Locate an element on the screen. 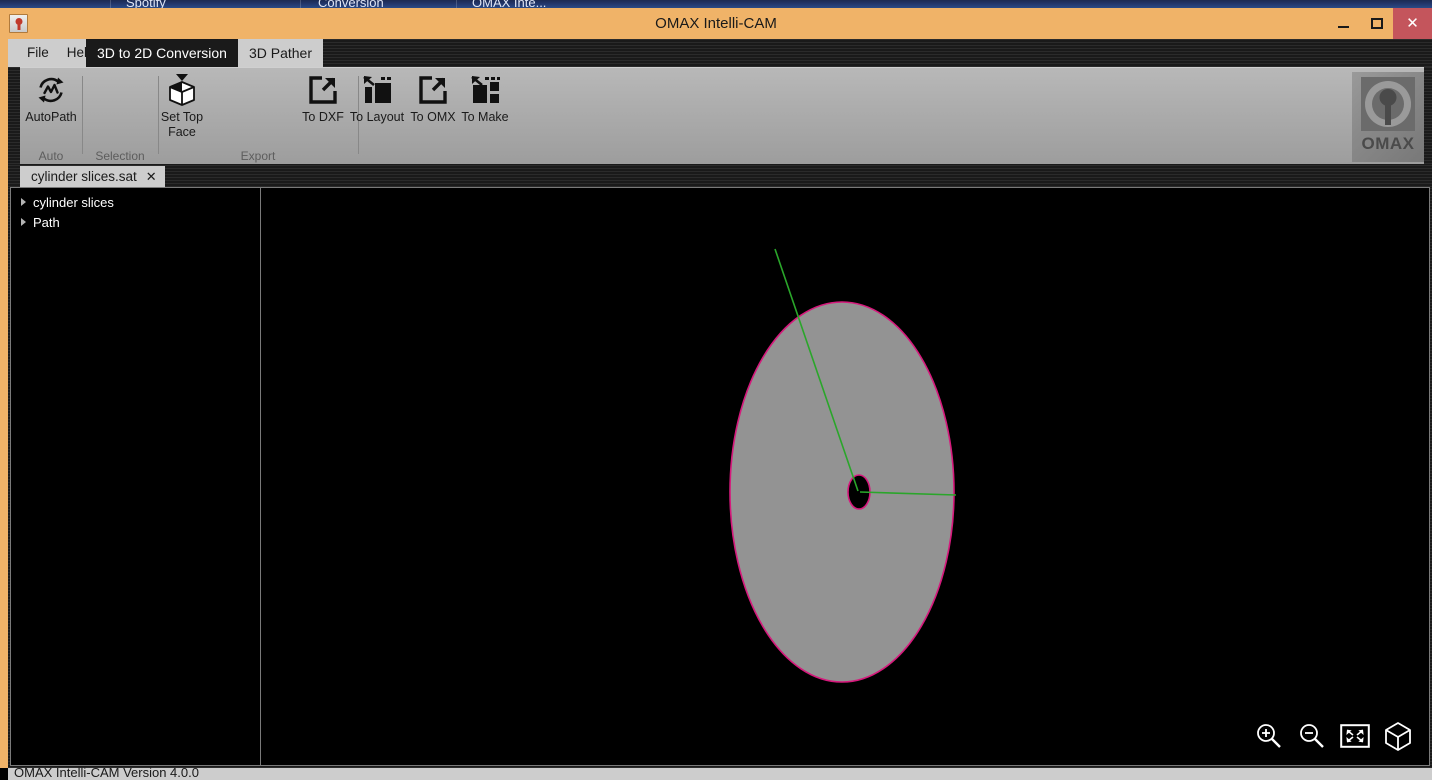  autopath-label: AutoPath is located at coordinates (51, 117).